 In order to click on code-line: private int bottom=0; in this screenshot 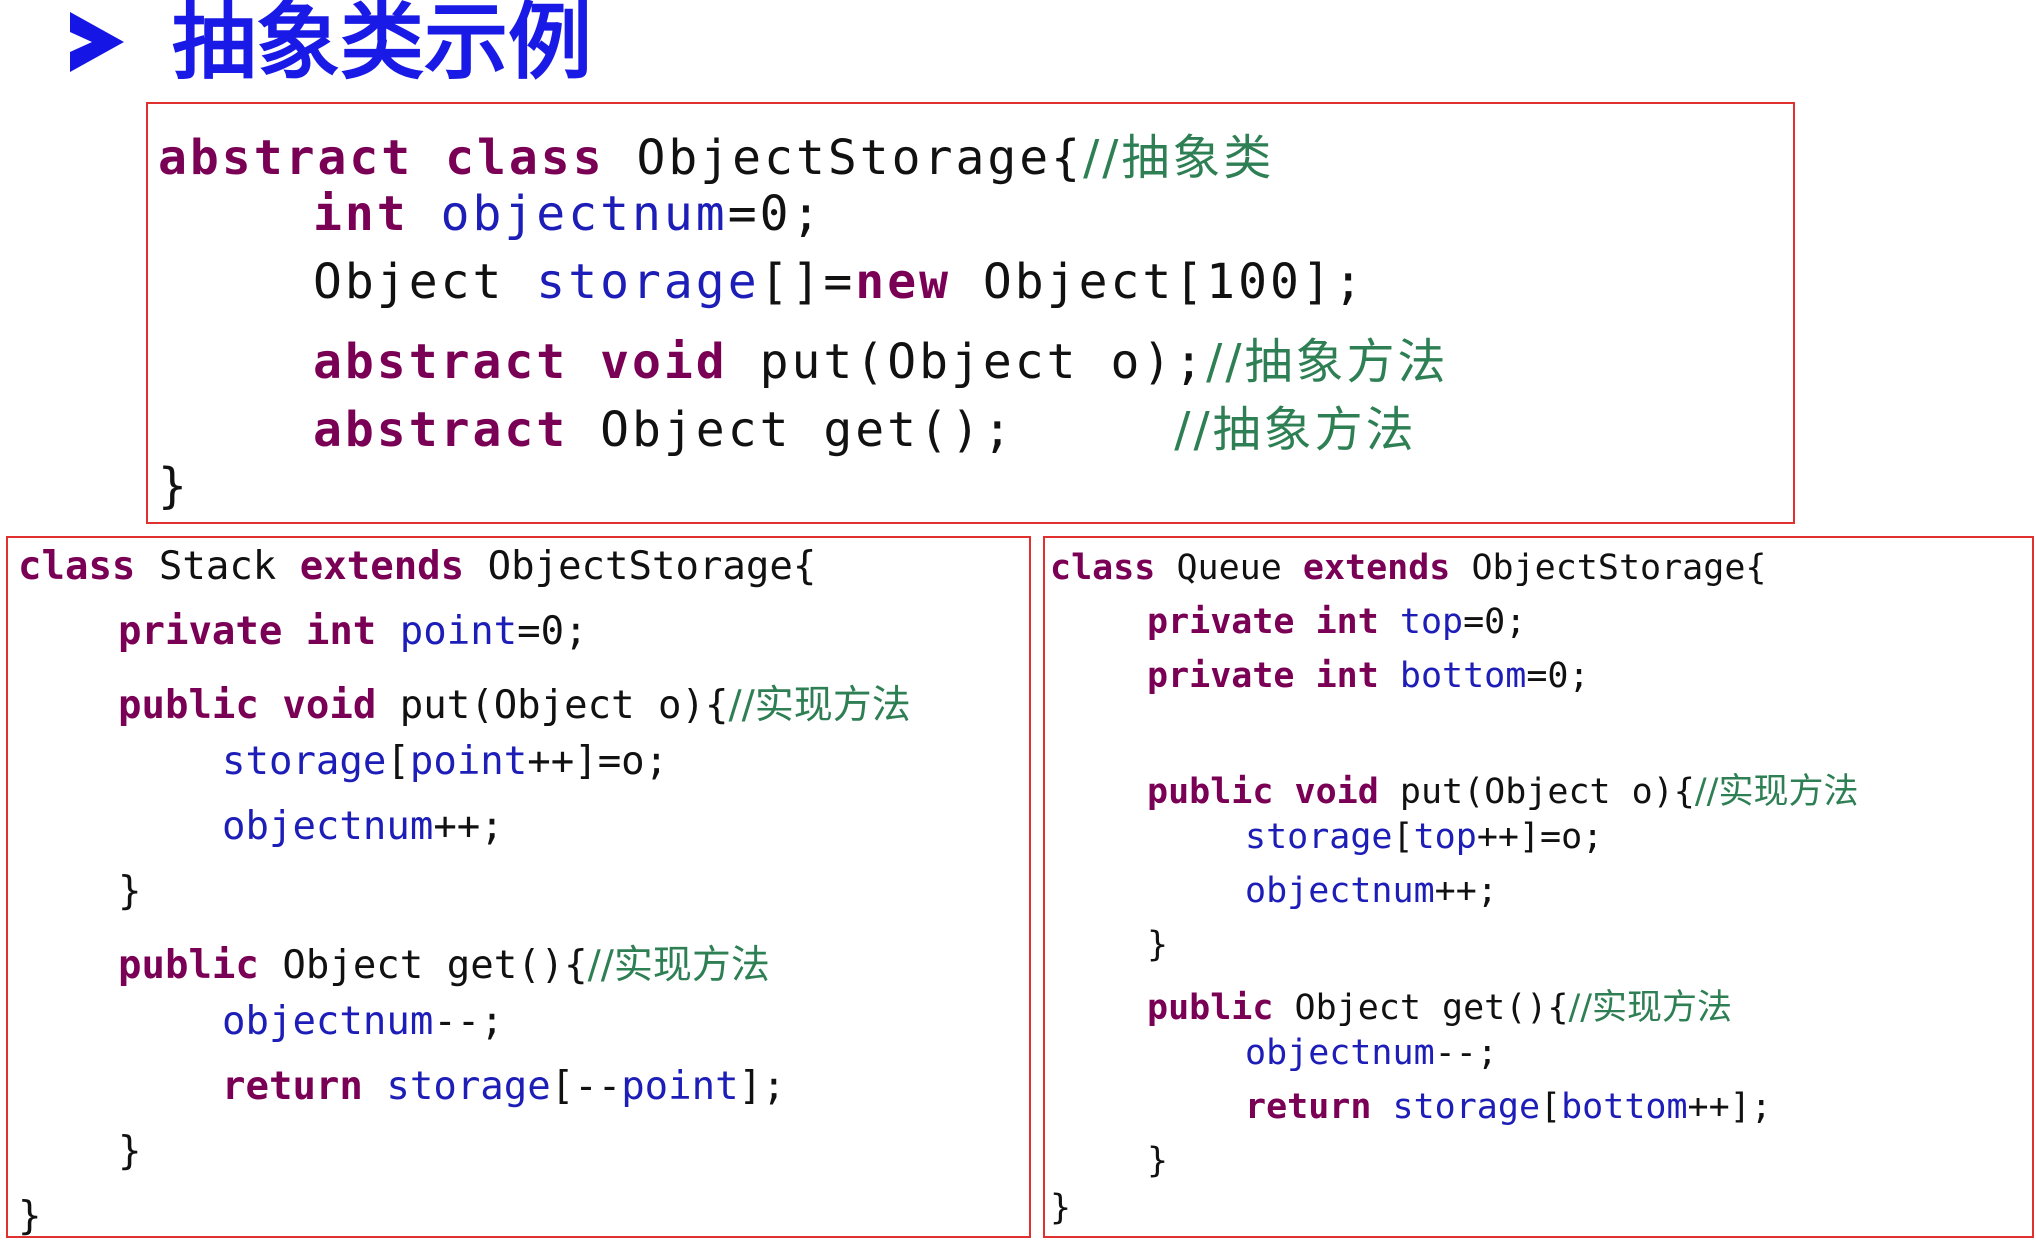, I will do `click(1368, 676)`.